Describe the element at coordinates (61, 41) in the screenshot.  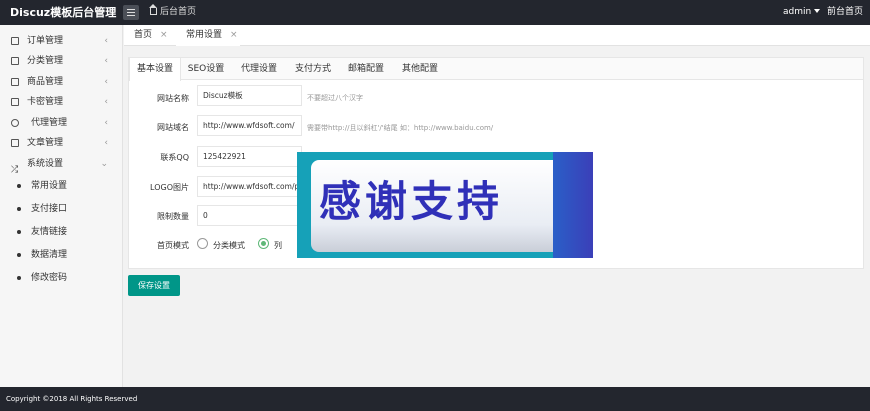
I see `sidebar-item-orders: 订单管理 ‹` at that location.